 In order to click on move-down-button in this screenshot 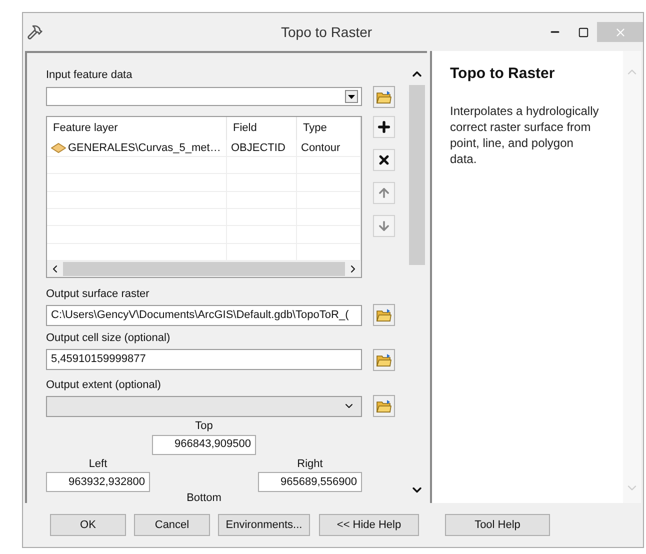, I will do `click(384, 225)`.